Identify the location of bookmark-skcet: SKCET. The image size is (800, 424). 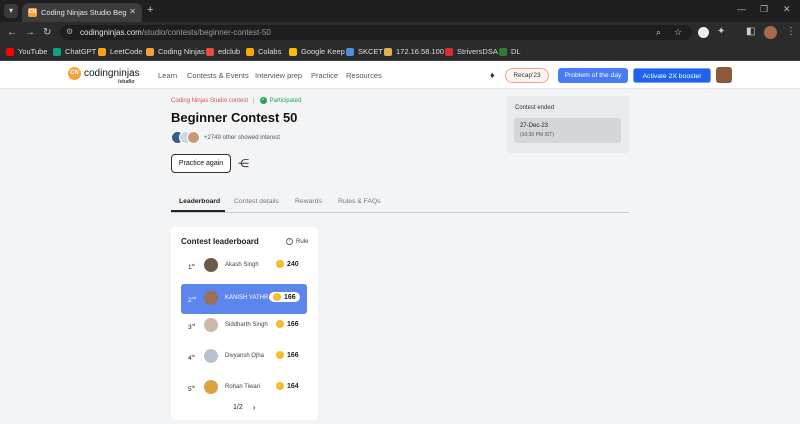
(364, 51).